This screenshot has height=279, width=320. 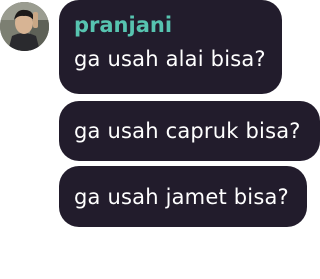 I want to click on avatar, so click(x=24, y=26).